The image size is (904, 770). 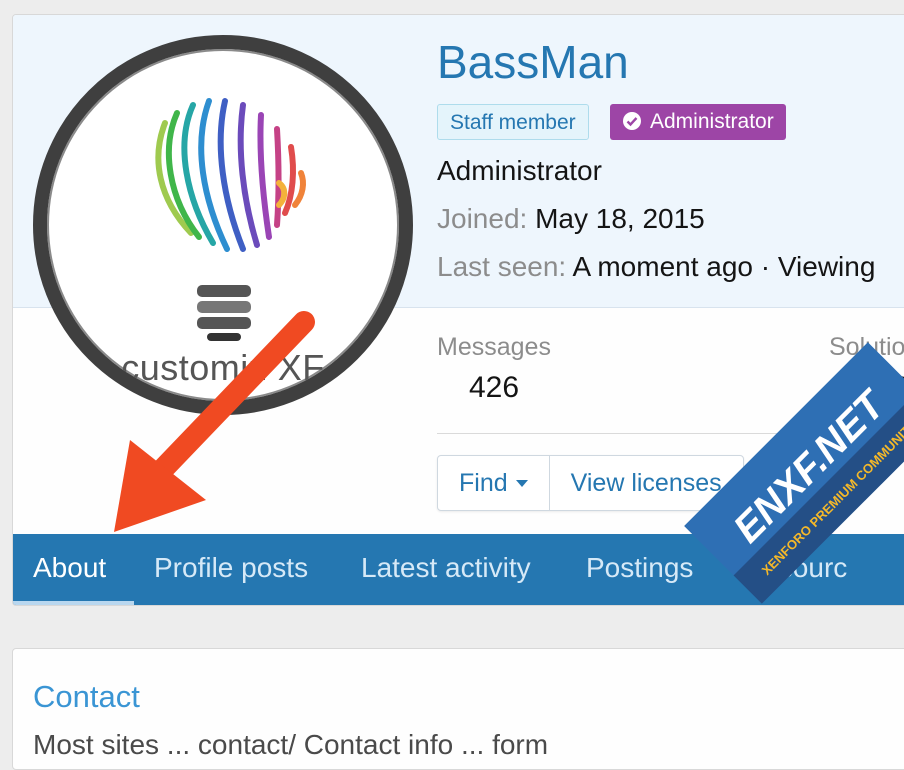 I want to click on last-seen-value: A moment ago · Viewing, so click(x=724, y=266).